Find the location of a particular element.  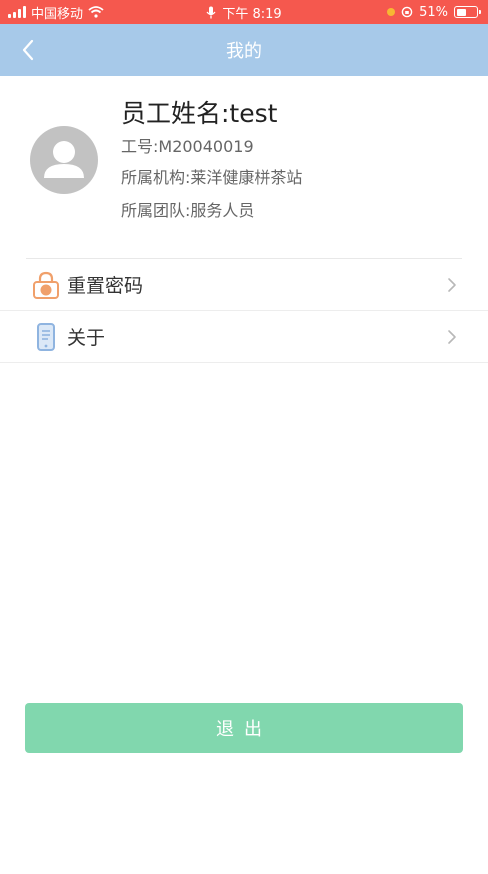

logout-button: 退出 is located at coordinates (244, 728).